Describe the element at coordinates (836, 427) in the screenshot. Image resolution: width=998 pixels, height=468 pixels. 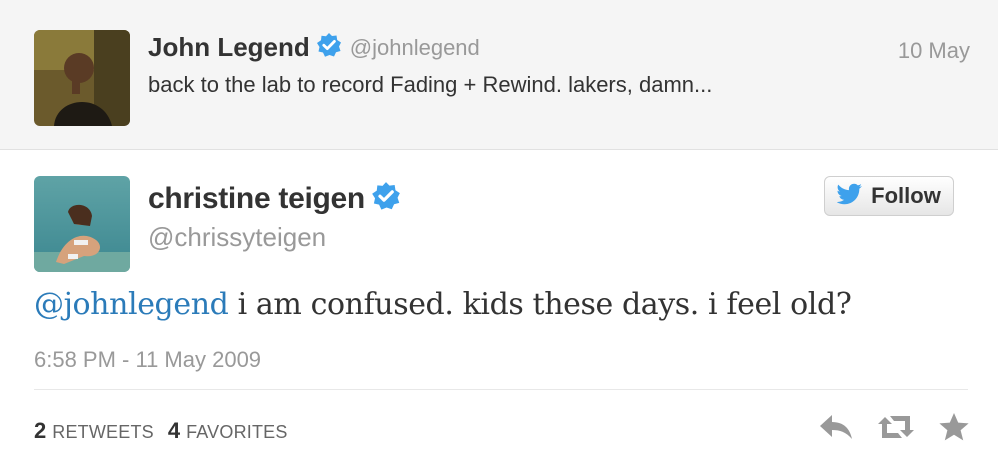
I see `reply-icon` at that location.